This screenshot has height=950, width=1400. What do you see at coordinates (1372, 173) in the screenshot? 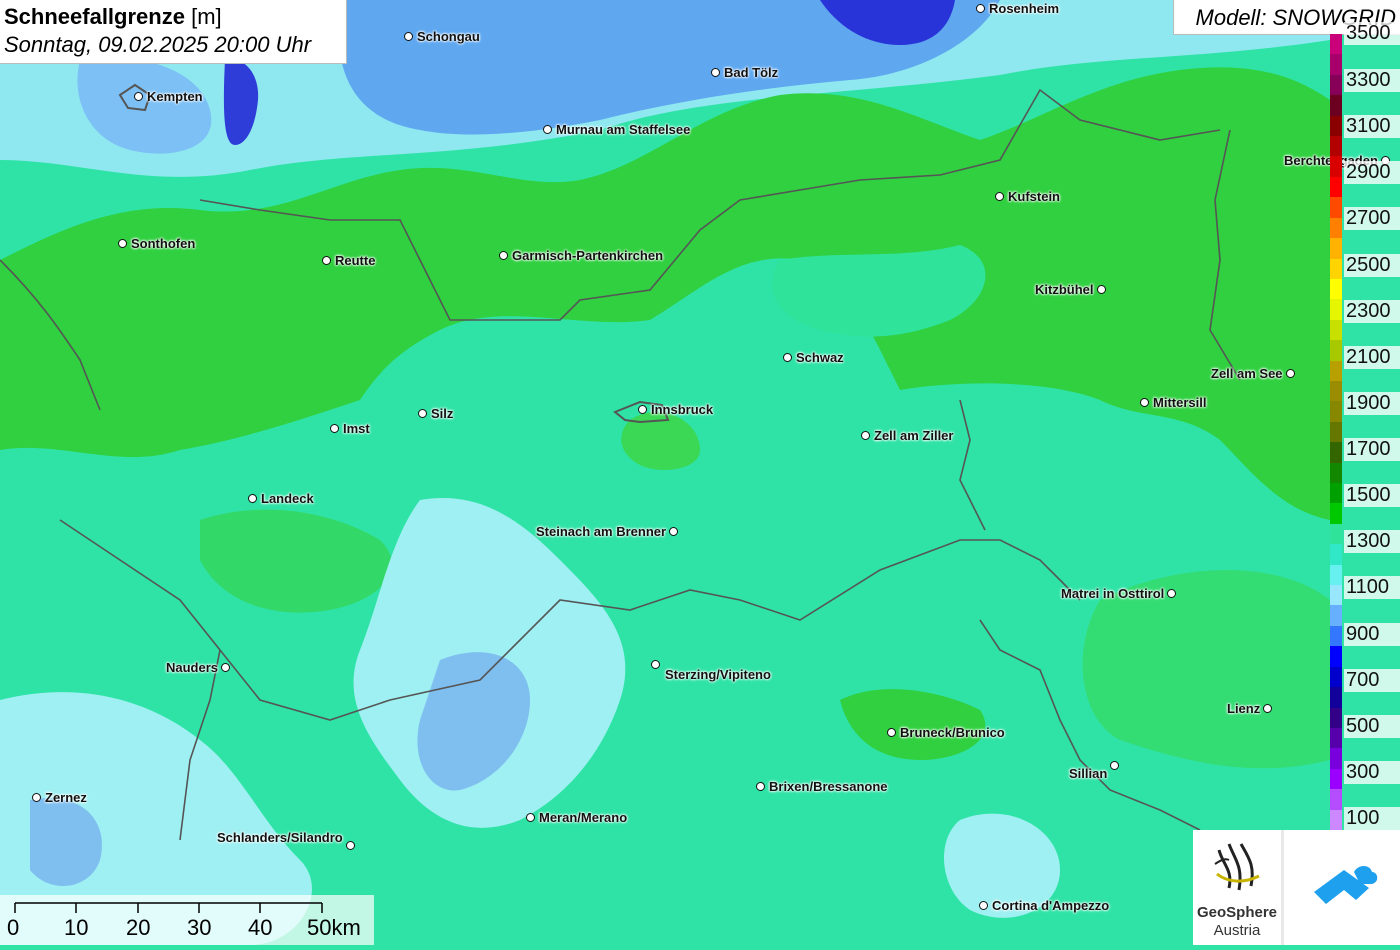
I see `legend-label: 2900` at bounding box center [1372, 173].